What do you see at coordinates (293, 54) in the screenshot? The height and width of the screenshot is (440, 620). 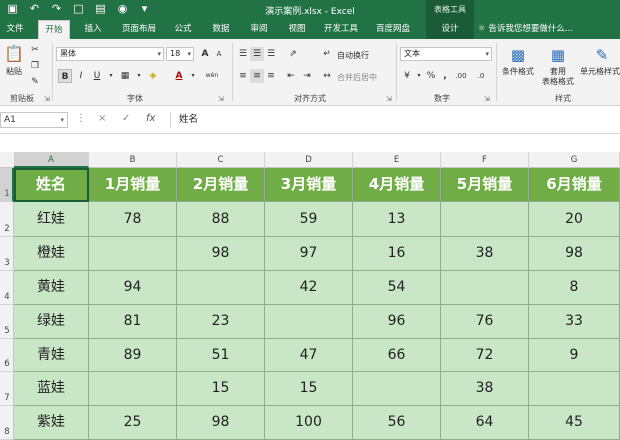 I see `orientation-icon: ⇗` at bounding box center [293, 54].